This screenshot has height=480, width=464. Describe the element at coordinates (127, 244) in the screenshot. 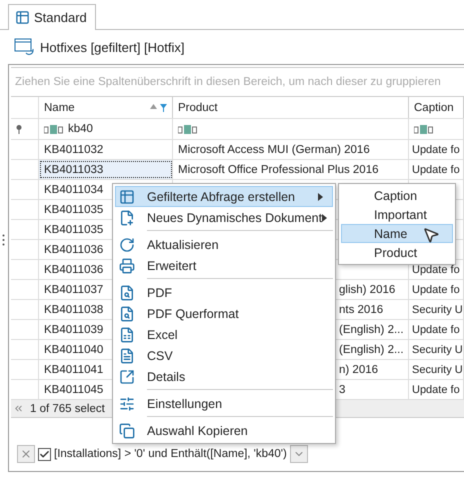

I see `refresh-icon` at that location.